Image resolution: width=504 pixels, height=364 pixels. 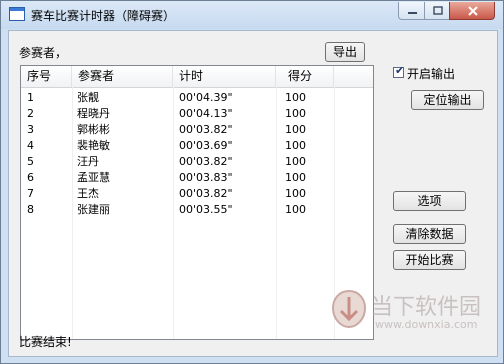 I want to click on window-title: 赛车比赛计时器（障碍赛）, so click(x=103, y=16).